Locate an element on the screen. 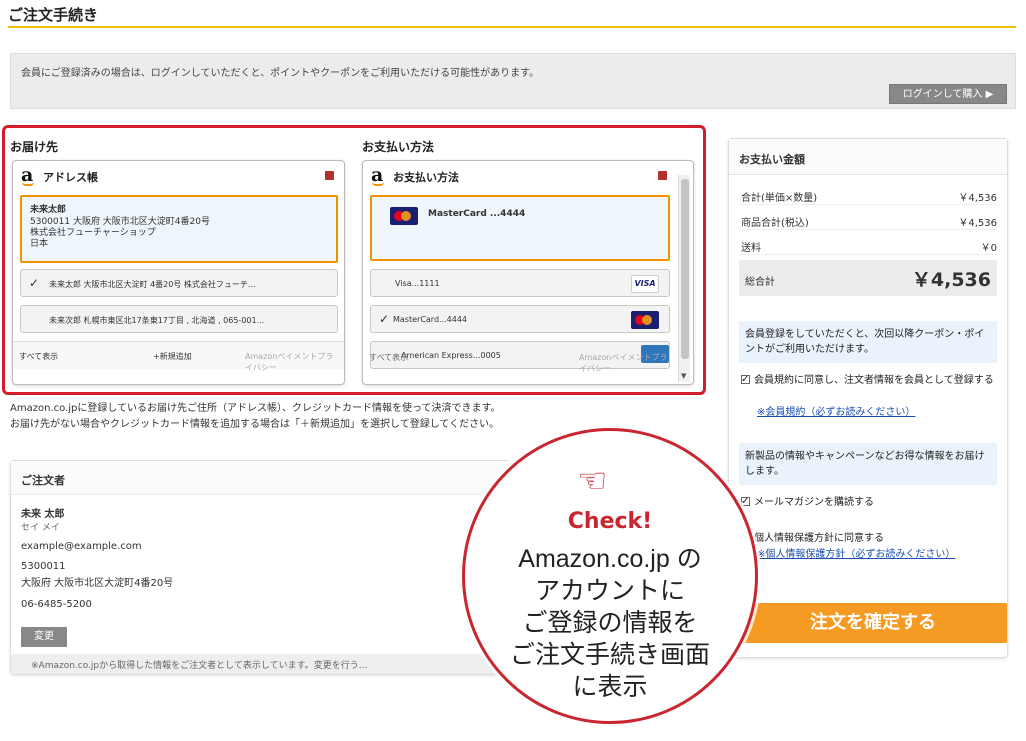 The height and width of the screenshot is (741, 1026). privacy-checkbox-line: 個人情報保護方針に同意する is located at coordinates (869, 538).